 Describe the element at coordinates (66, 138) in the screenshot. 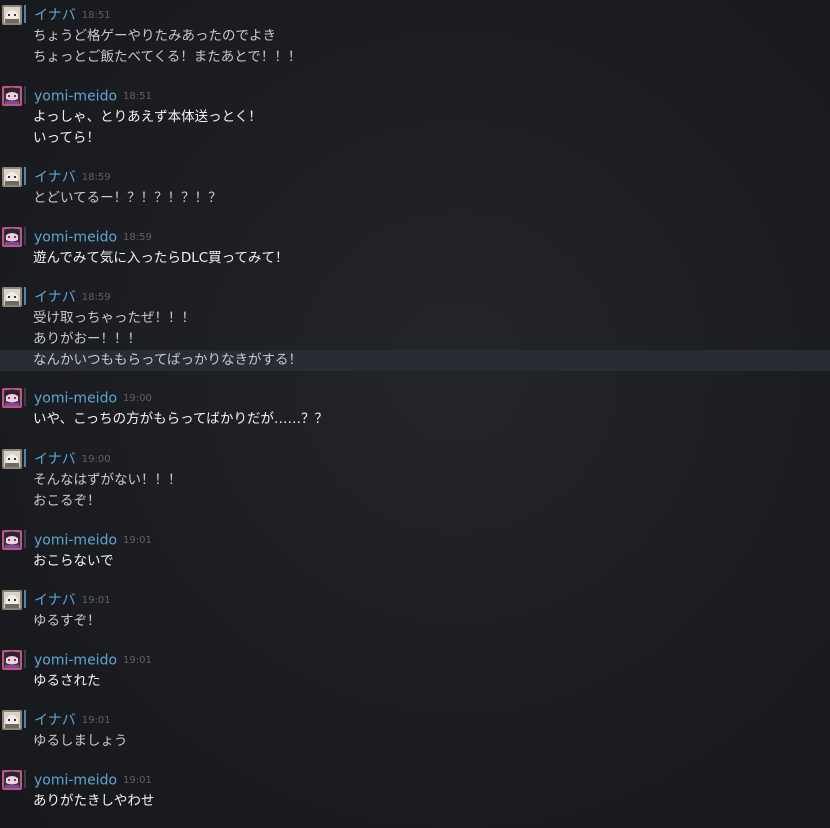

I see `message-text: いってら！` at that location.